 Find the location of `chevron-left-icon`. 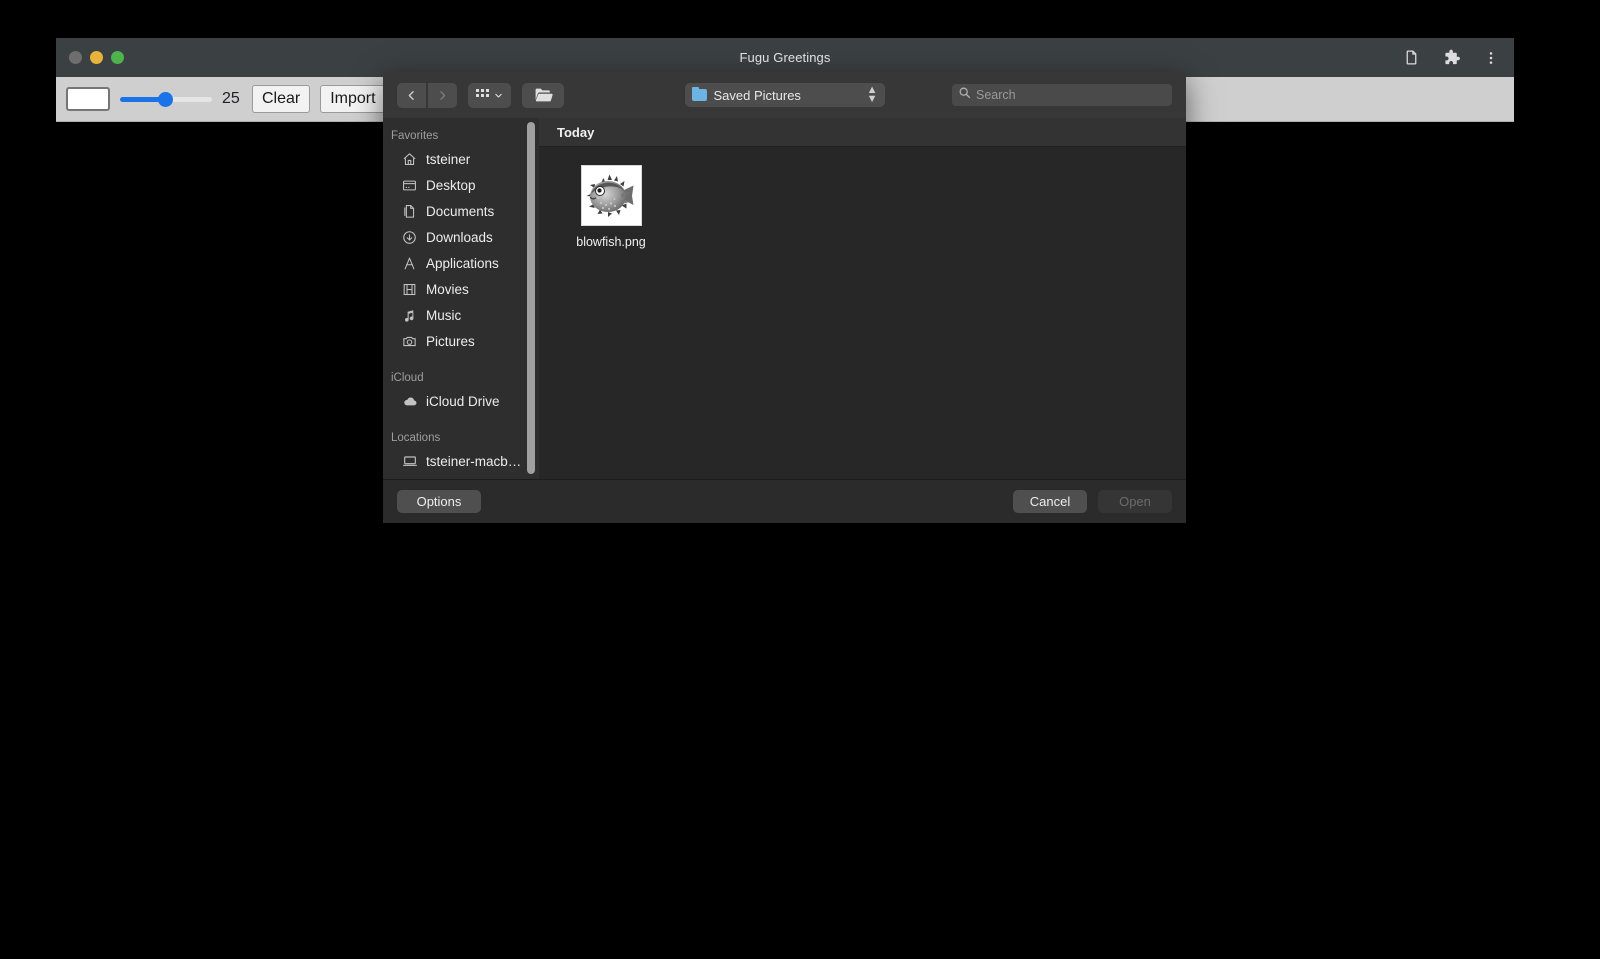

chevron-left-icon is located at coordinates (411, 95).